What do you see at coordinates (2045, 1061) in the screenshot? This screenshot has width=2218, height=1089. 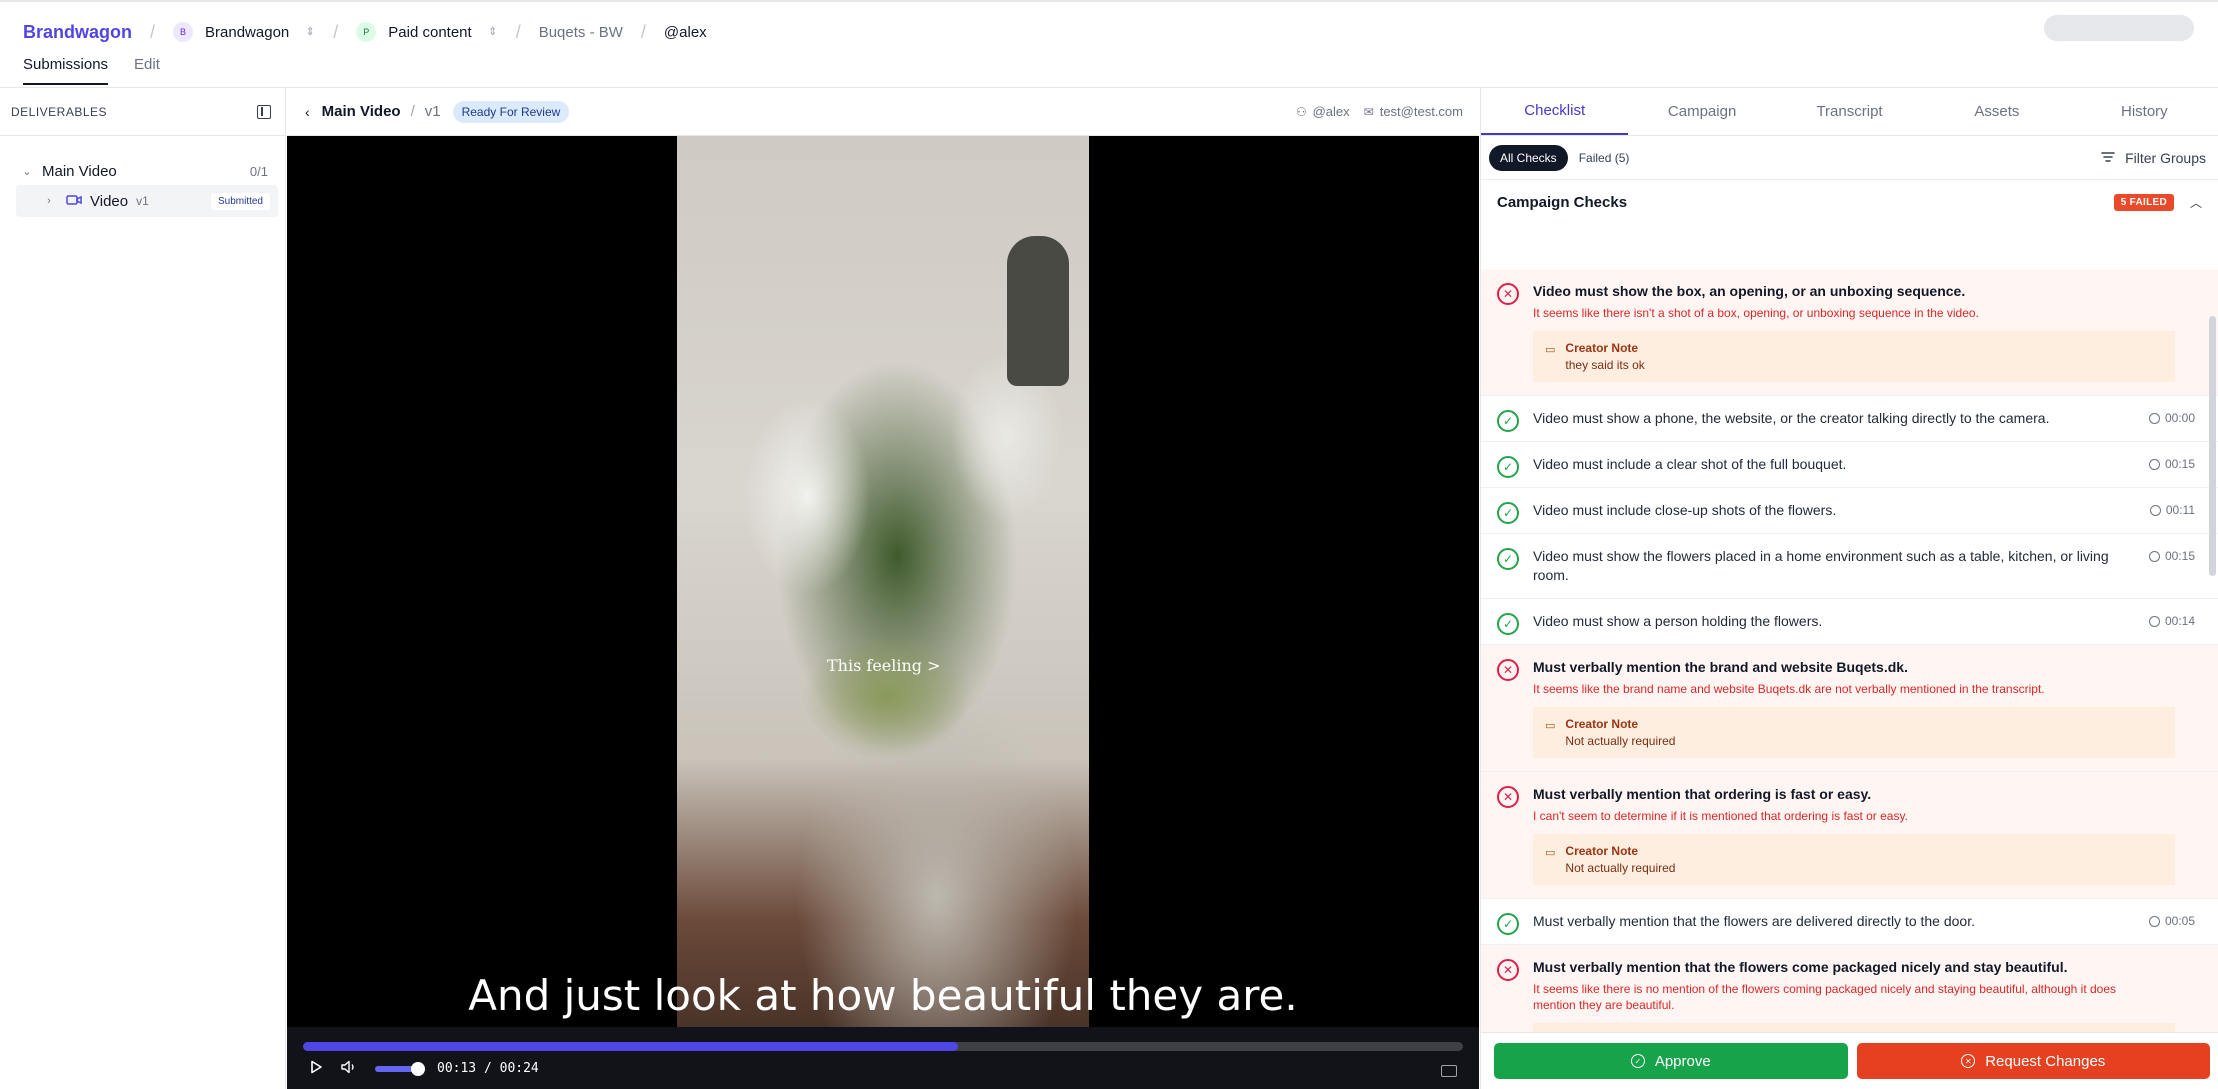 I see `request-changes-label: Request Changes` at bounding box center [2045, 1061].